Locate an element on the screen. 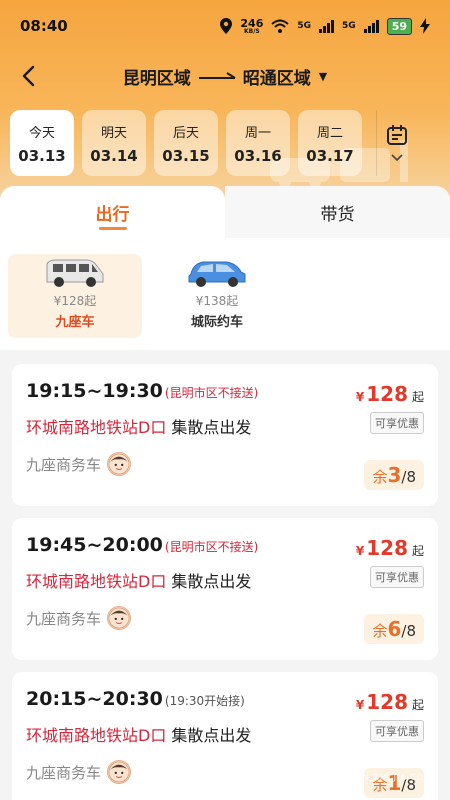 This screenshot has height=800, width=450. chevron-down-icon is located at coordinates (396, 158).